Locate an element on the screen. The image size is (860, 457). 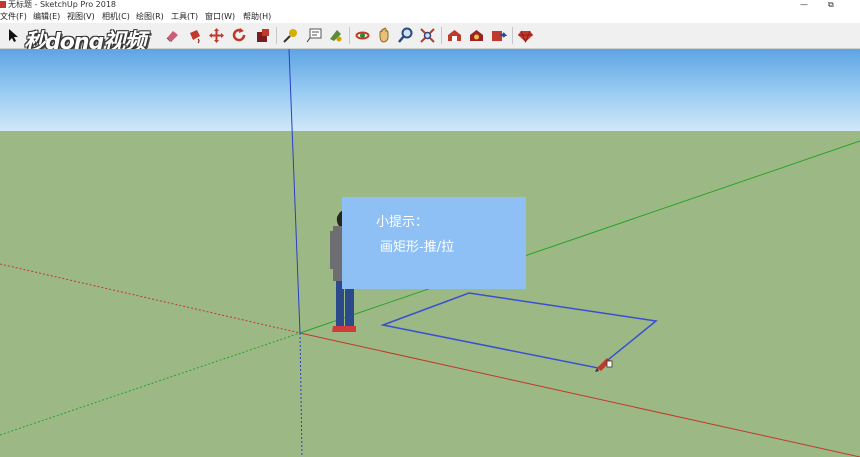
minimize-button: — is located at coordinates (804, 4).